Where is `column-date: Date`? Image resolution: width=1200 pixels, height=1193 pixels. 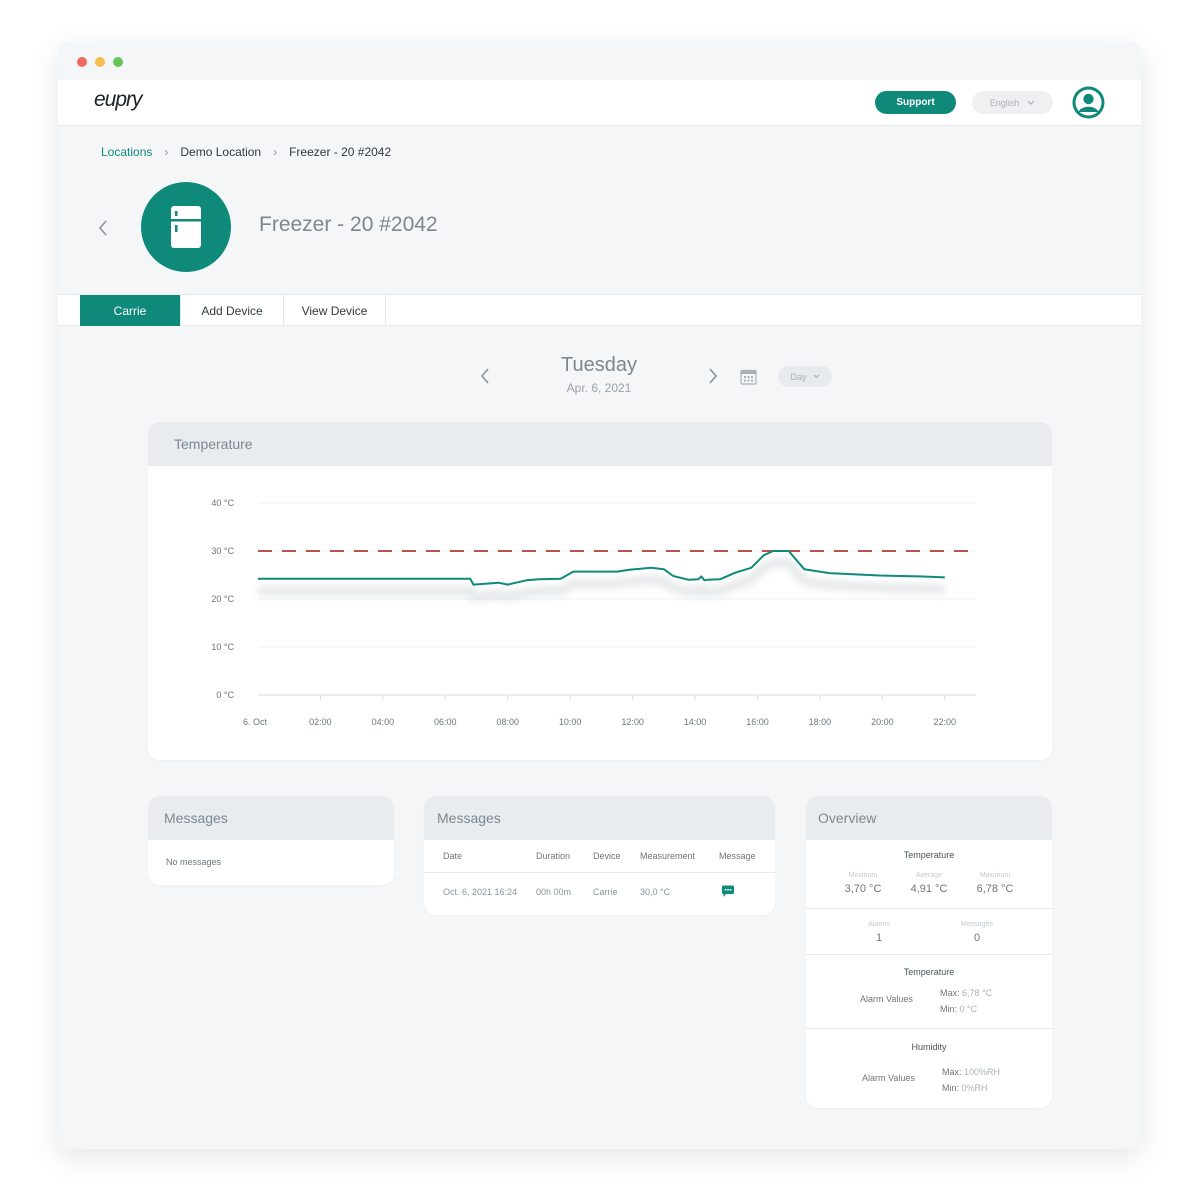
column-date: Date is located at coordinates (480, 856).